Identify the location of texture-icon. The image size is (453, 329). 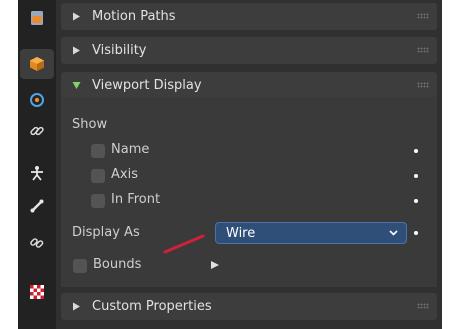
(37, 292).